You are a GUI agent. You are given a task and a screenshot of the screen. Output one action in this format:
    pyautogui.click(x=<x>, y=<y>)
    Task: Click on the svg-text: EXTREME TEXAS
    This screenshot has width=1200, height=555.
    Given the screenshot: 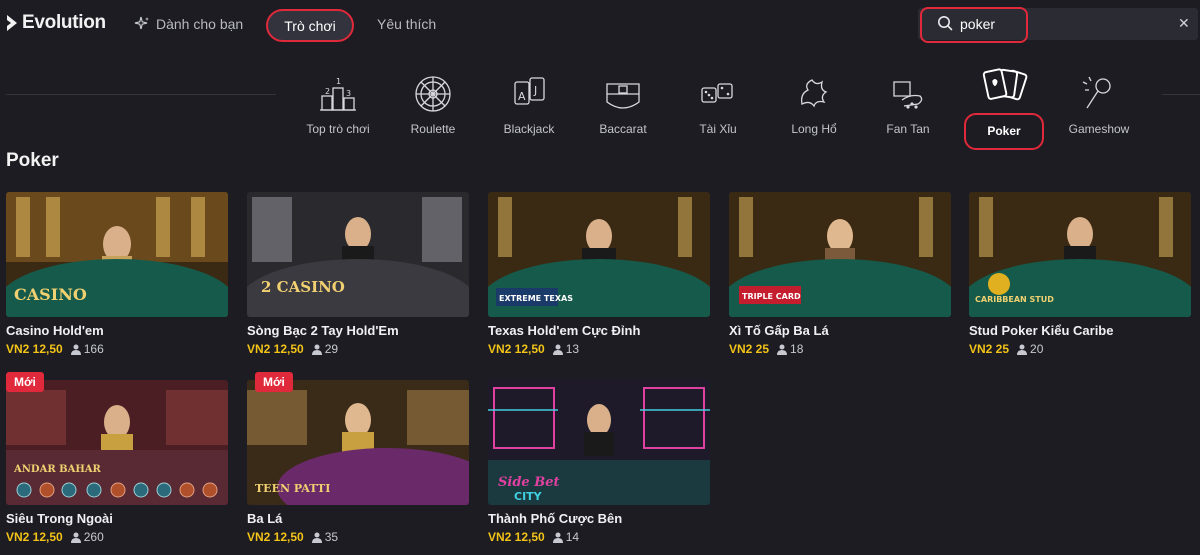 What is the action you would take?
    pyautogui.click(x=536, y=298)
    